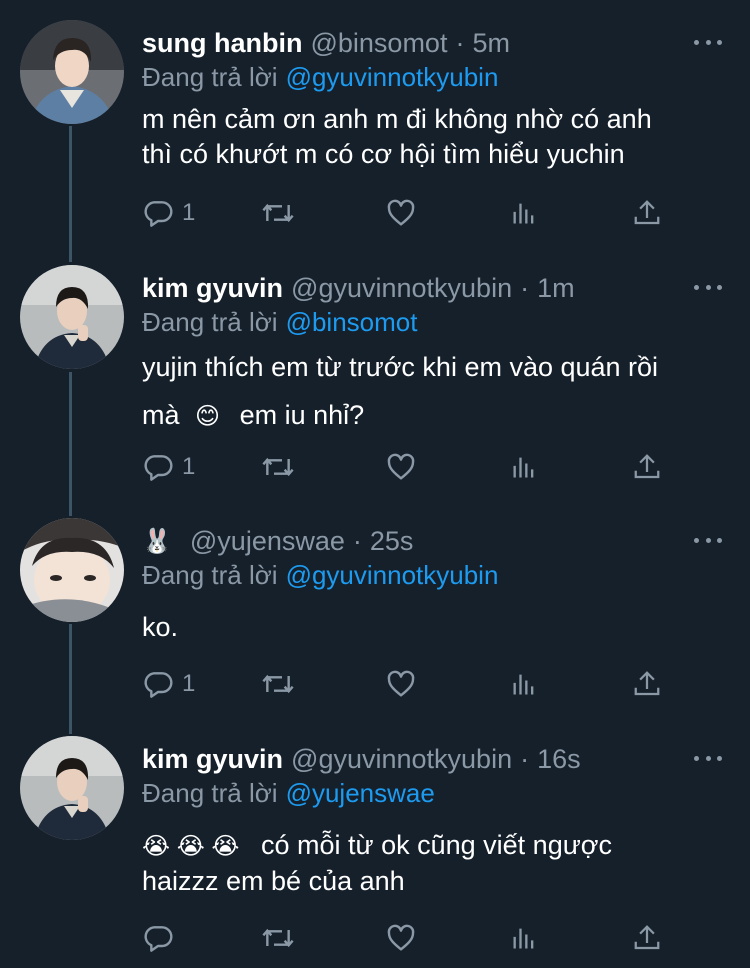 This screenshot has width=750, height=968. I want to click on tweet-text-line: thì có khướt m có cơ hội tìm hiểu yuchin, so click(383, 154).